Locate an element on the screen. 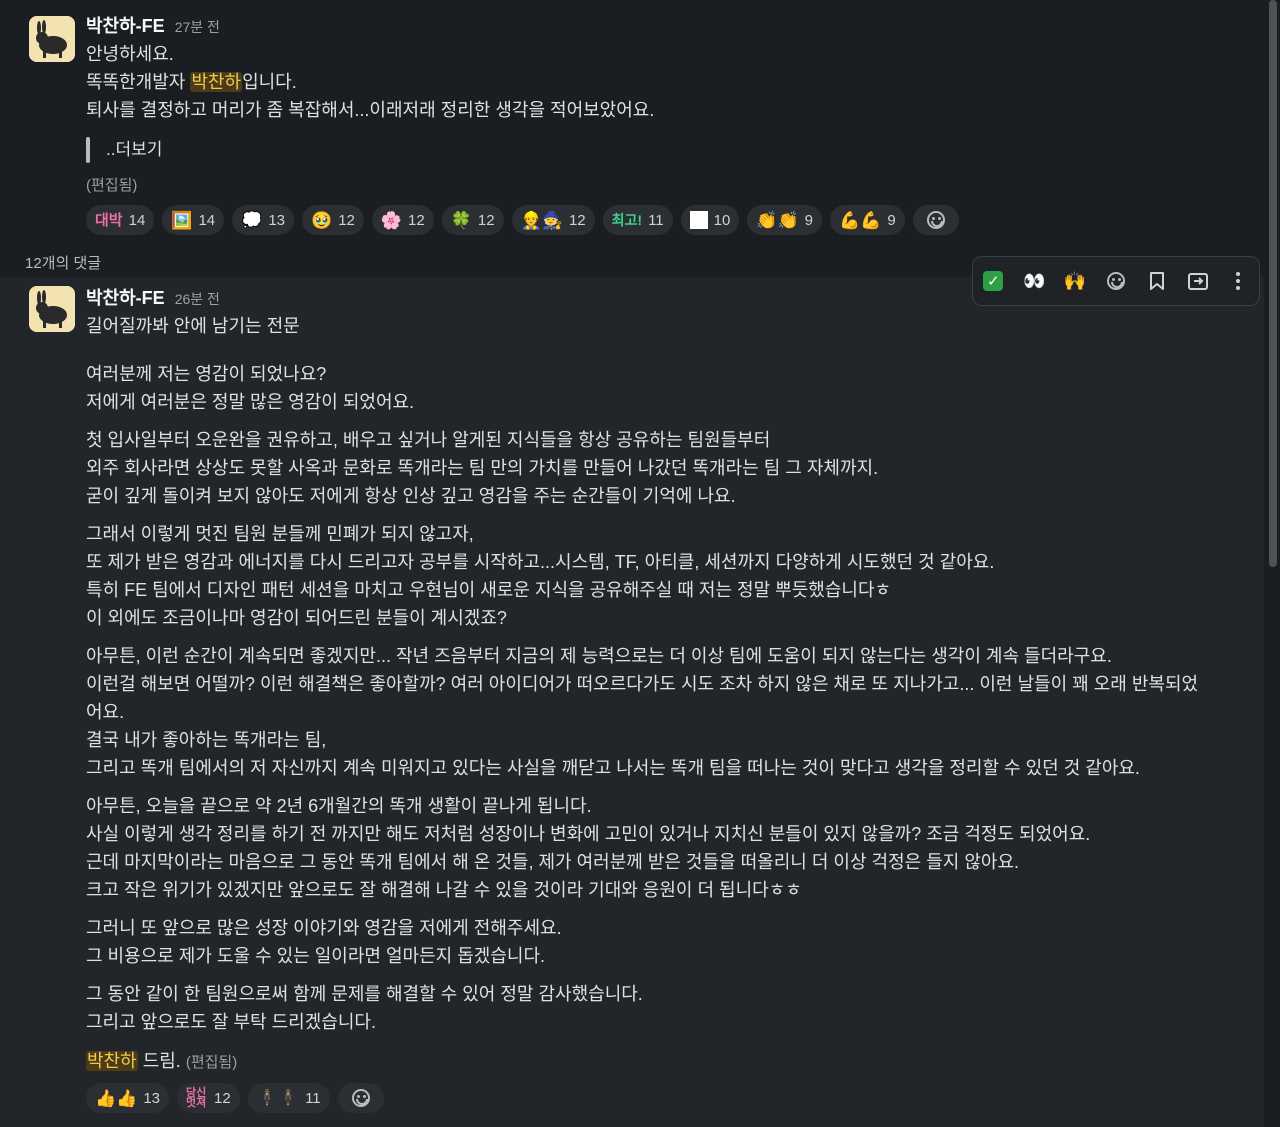 The height and width of the screenshot is (1127, 1280). reaction-pill: 🌸 12 is located at coordinates (402, 220).